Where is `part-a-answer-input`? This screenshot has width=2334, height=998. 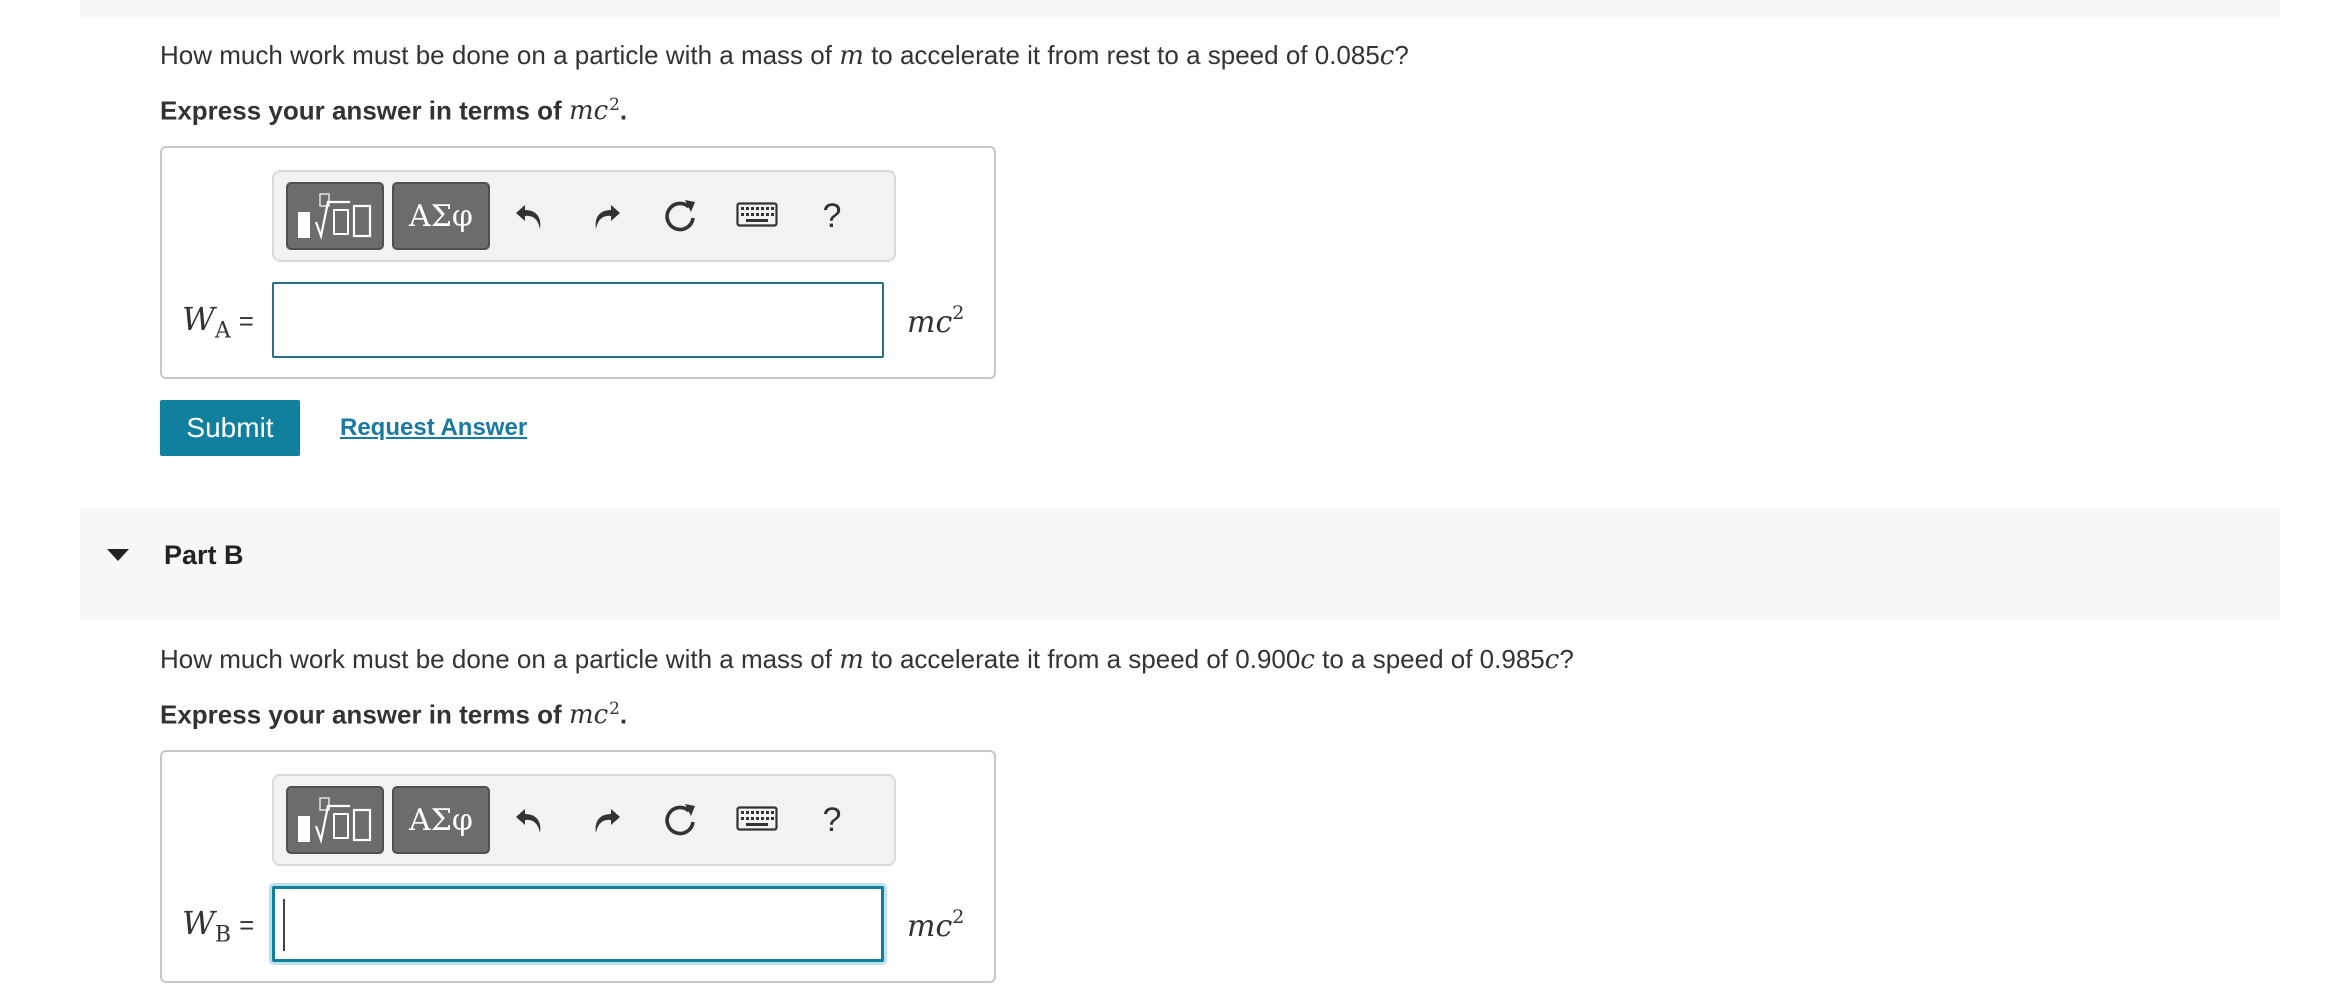
part-a-answer-input is located at coordinates (578, 320).